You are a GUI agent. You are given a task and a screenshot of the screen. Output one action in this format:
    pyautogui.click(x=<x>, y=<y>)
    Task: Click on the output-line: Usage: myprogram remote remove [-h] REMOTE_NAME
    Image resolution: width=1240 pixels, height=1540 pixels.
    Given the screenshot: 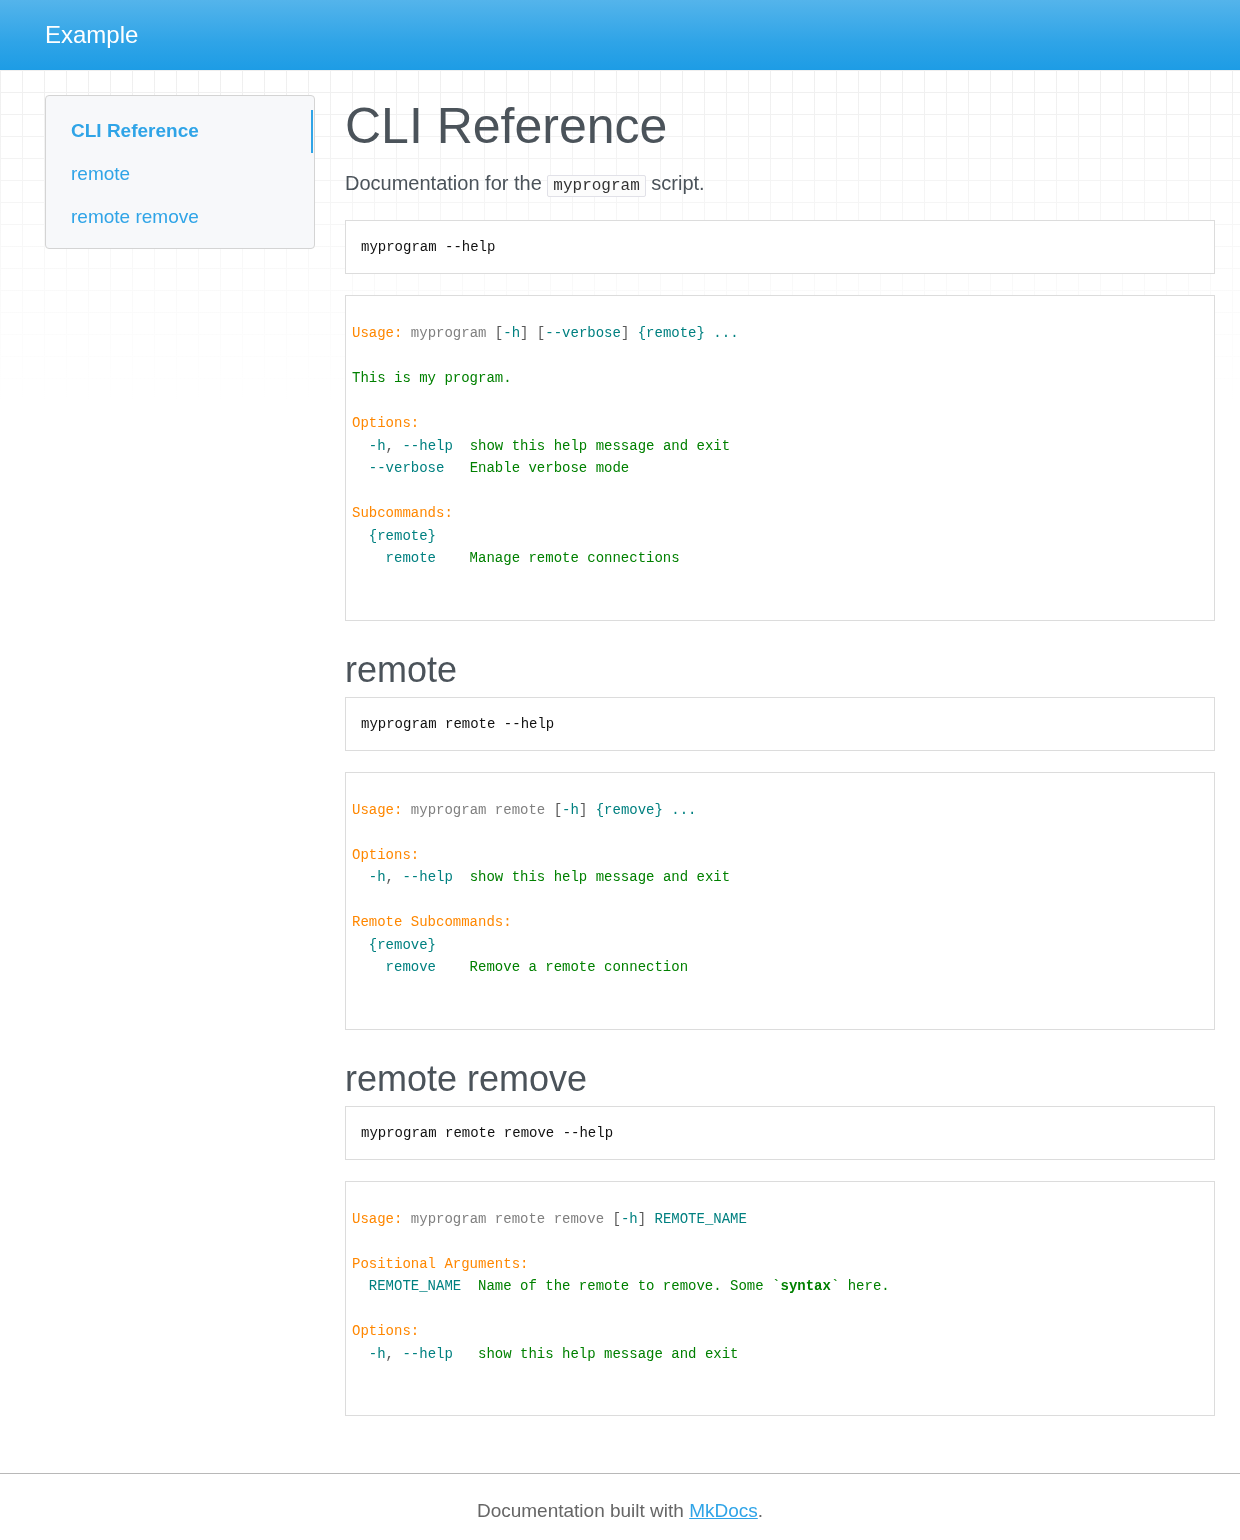 What is the action you would take?
    pyautogui.click(x=549, y=1219)
    